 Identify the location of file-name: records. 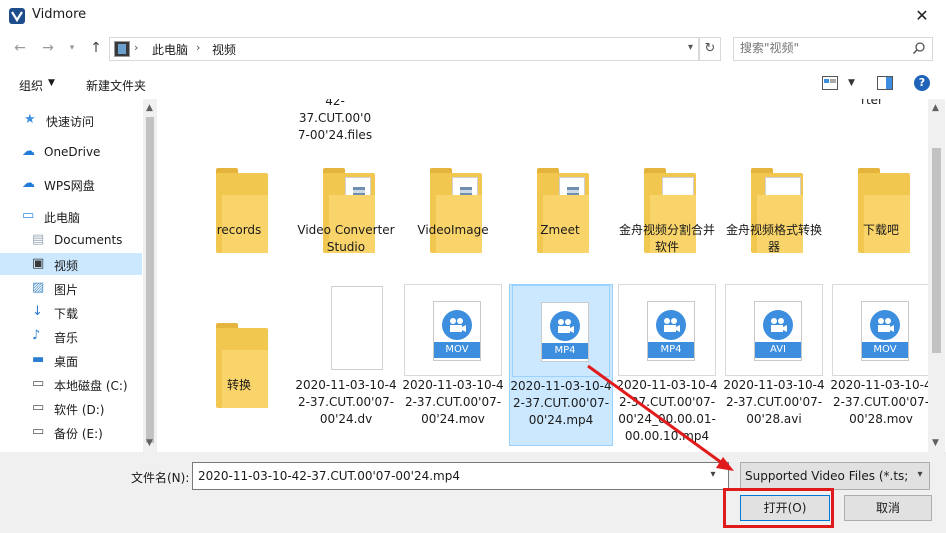
(239, 230).